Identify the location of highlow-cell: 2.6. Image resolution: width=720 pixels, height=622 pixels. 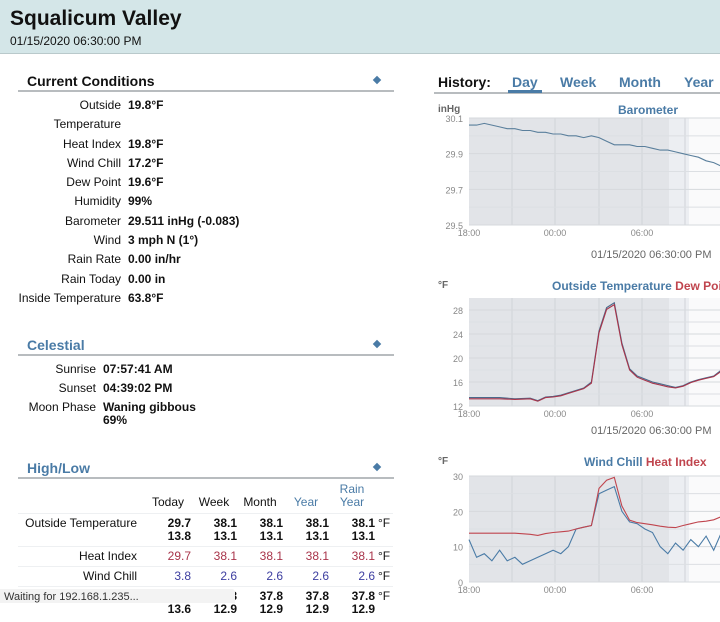
(214, 576).